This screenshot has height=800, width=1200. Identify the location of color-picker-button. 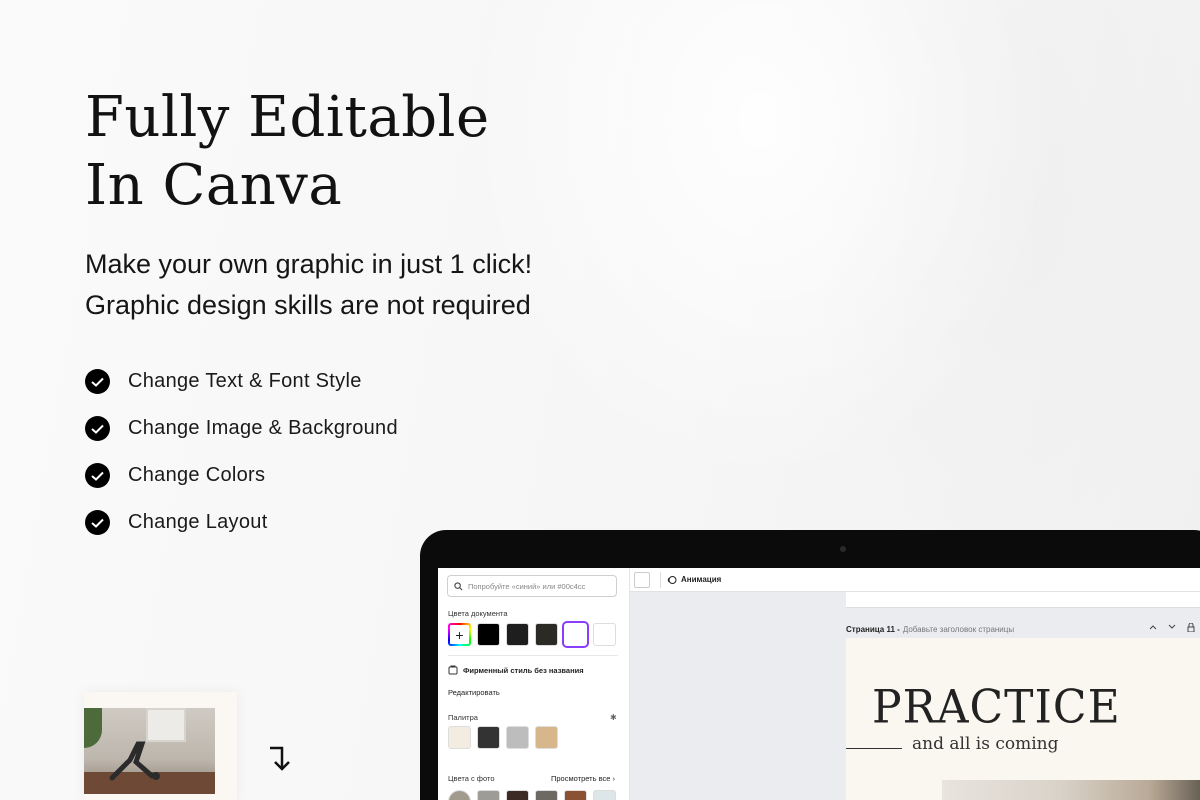
(642, 579).